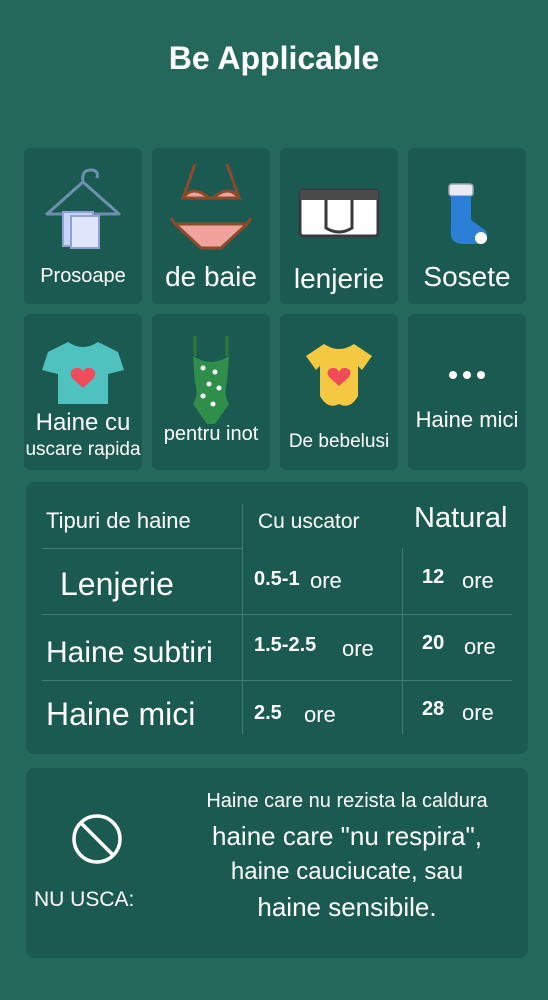 The width and height of the screenshot is (548, 1000). Describe the element at coordinates (339, 278) in the screenshot. I see `tile-label: lenjerie` at that location.